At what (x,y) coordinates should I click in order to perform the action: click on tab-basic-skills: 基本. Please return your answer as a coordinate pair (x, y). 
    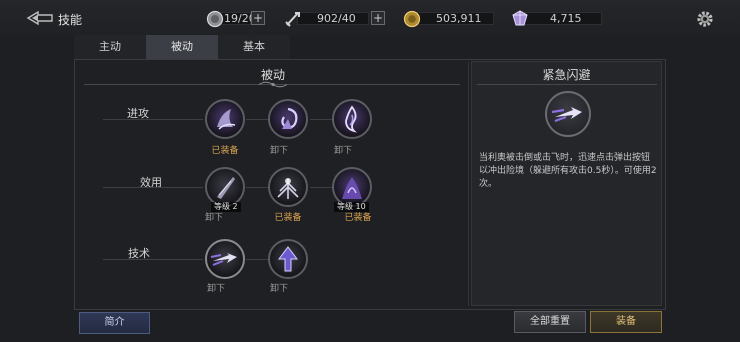
    Looking at the image, I should click on (254, 47).